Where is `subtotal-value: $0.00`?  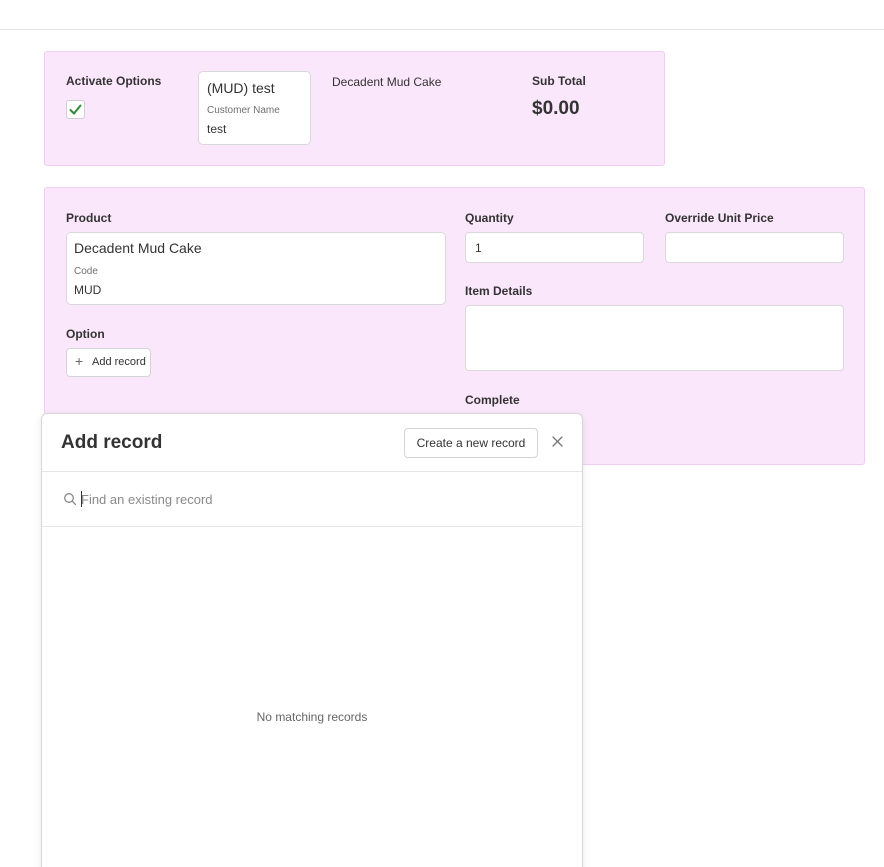 subtotal-value: $0.00 is located at coordinates (556, 108).